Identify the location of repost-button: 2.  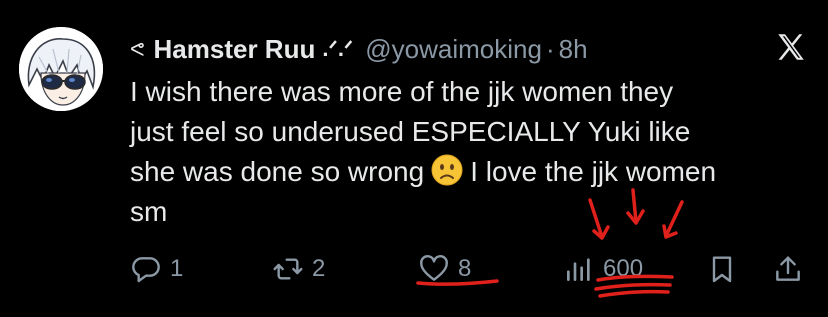
(298, 269).